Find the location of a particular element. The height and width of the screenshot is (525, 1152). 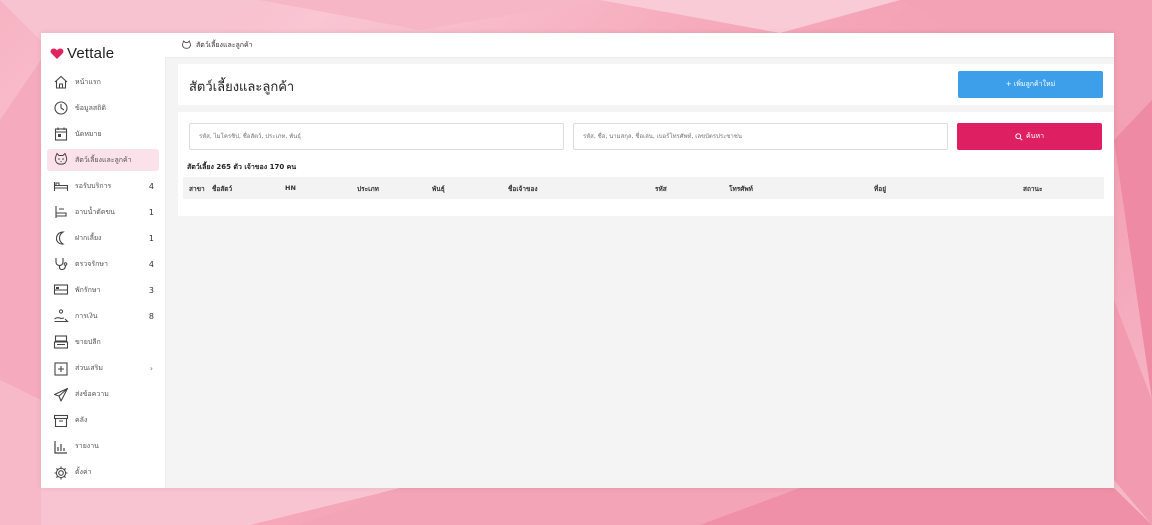

sidebar-item-label: อาบน้ำตัดขน is located at coordinates (95, 211).